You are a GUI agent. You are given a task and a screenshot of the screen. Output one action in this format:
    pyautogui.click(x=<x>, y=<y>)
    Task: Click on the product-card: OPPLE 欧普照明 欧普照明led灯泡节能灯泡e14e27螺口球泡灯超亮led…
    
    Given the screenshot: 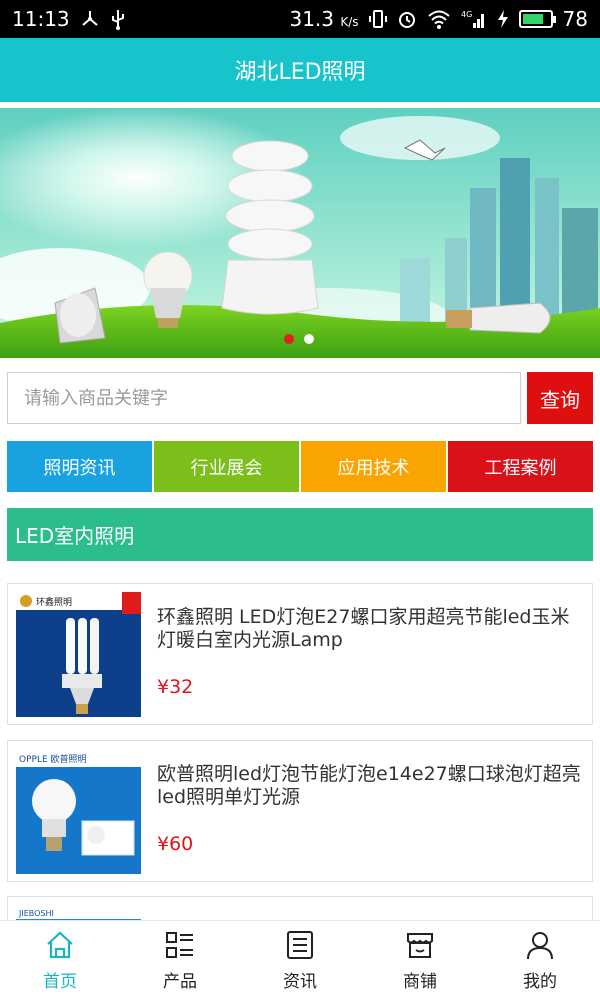 What is the action you would take?
    pyautogui.click(x=300, y=811)
    